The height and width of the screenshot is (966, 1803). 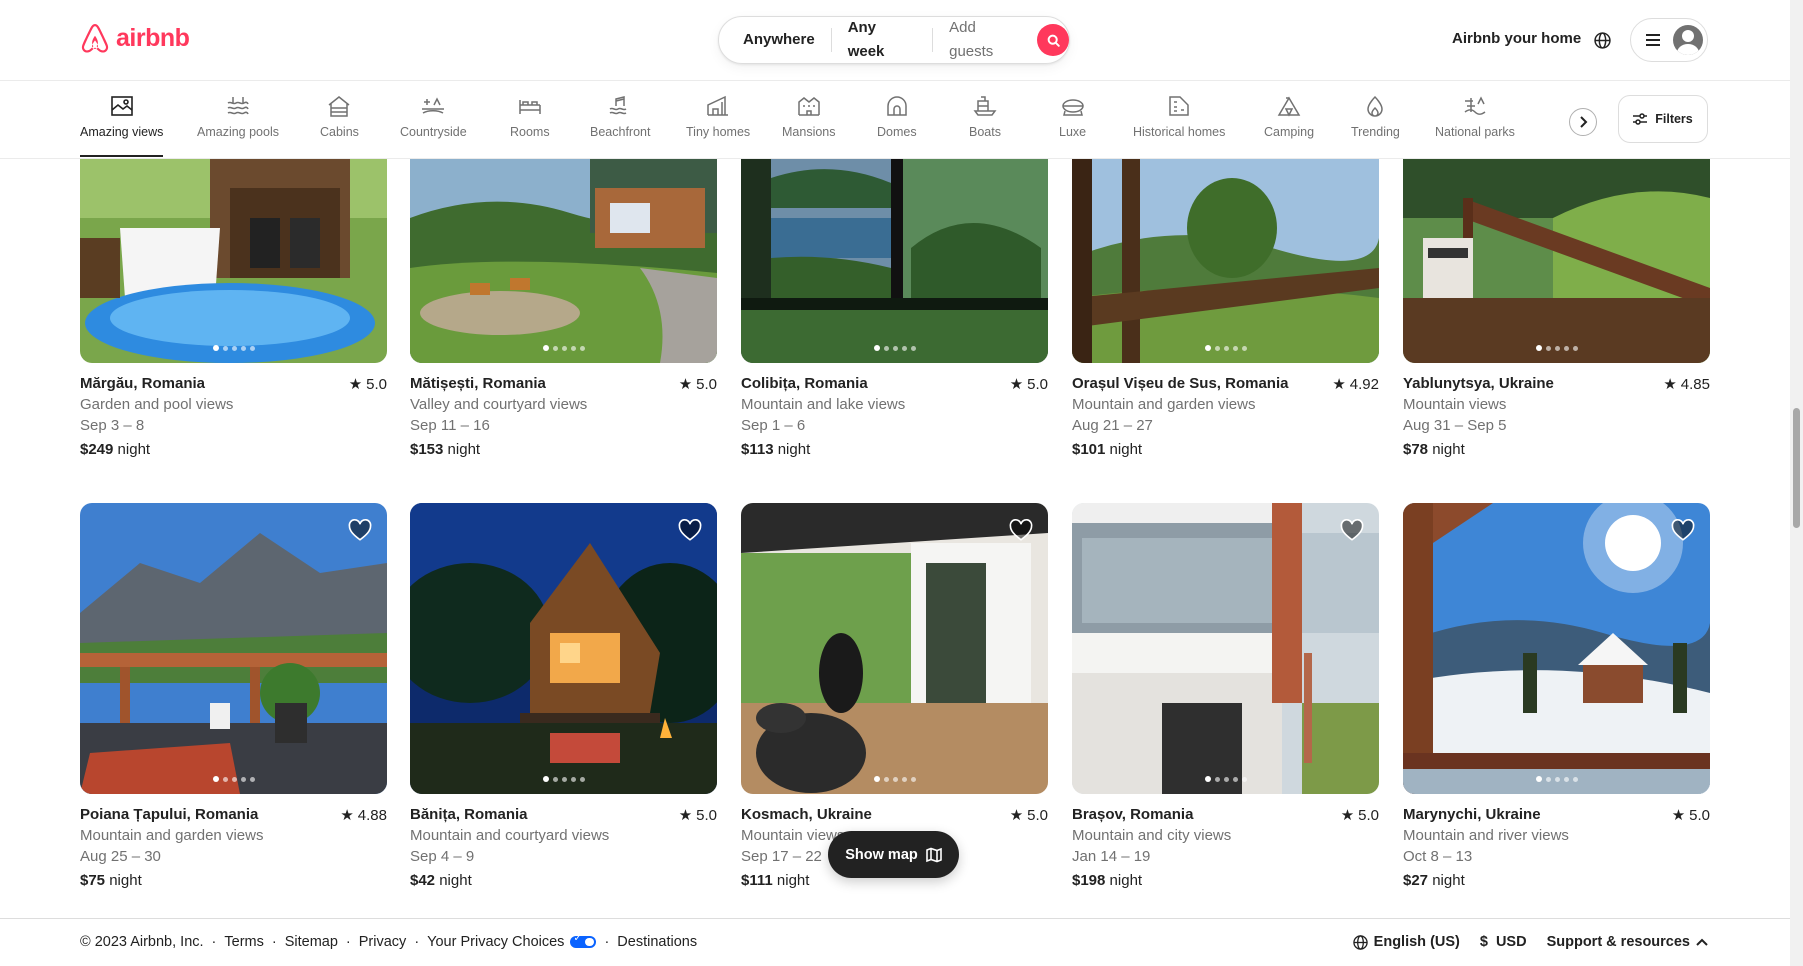 What do you see at coordinates (339, 106) in the screenshot?
I see `cabin-icon` at bounding box center [339, 106].